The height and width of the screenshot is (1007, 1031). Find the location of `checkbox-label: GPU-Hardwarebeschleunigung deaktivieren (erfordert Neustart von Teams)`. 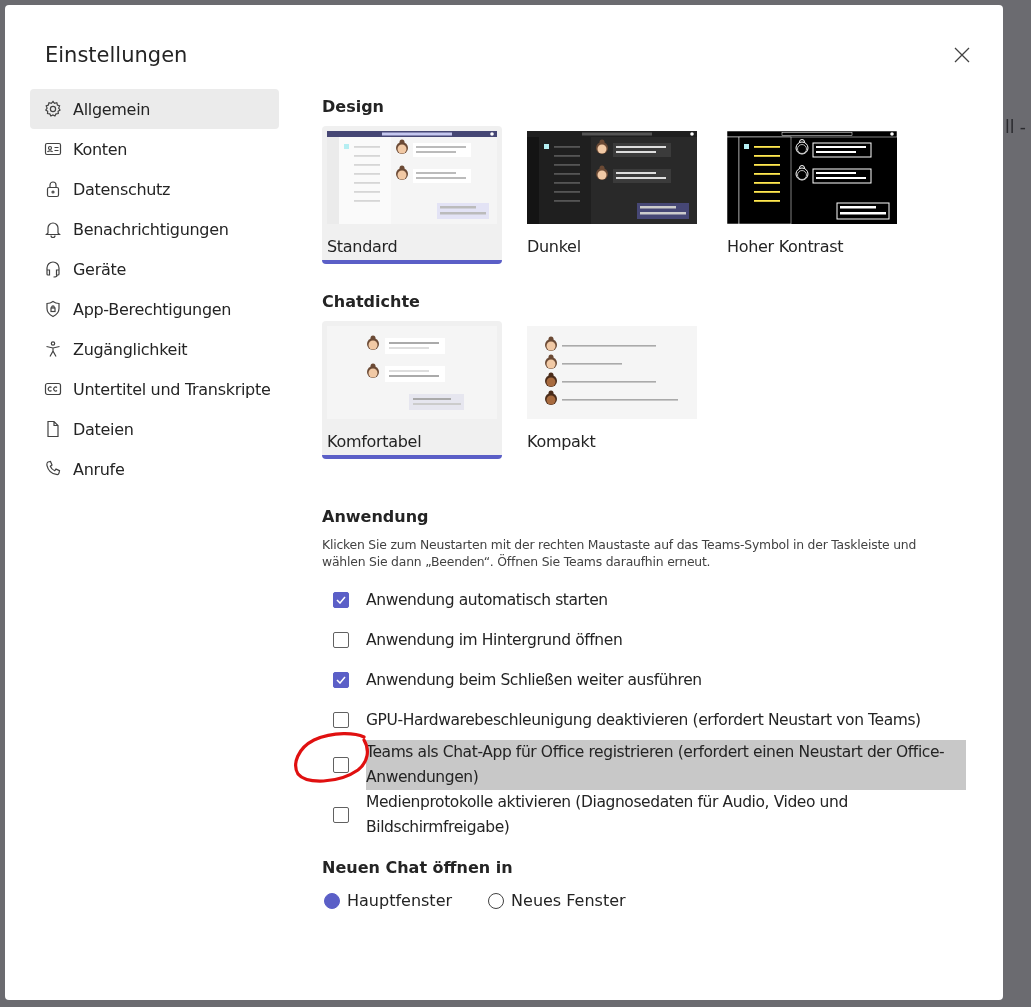

checkbox-label: GPU-Hardwarebeschleunigung deaktivieren (erfordert Neustart von Teams) is located at coordinates (643, 720).